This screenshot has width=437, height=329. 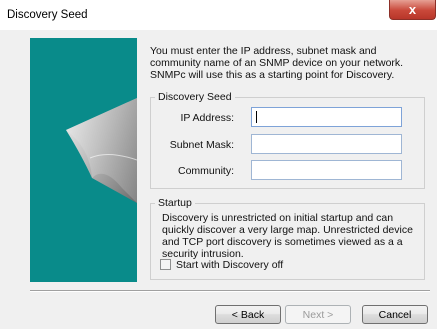 What do you see at coordinates (195, 97) in the screenshot?
I see `discovery-seed-group-label: Discovery Seed` at bounding box center [195, 97].